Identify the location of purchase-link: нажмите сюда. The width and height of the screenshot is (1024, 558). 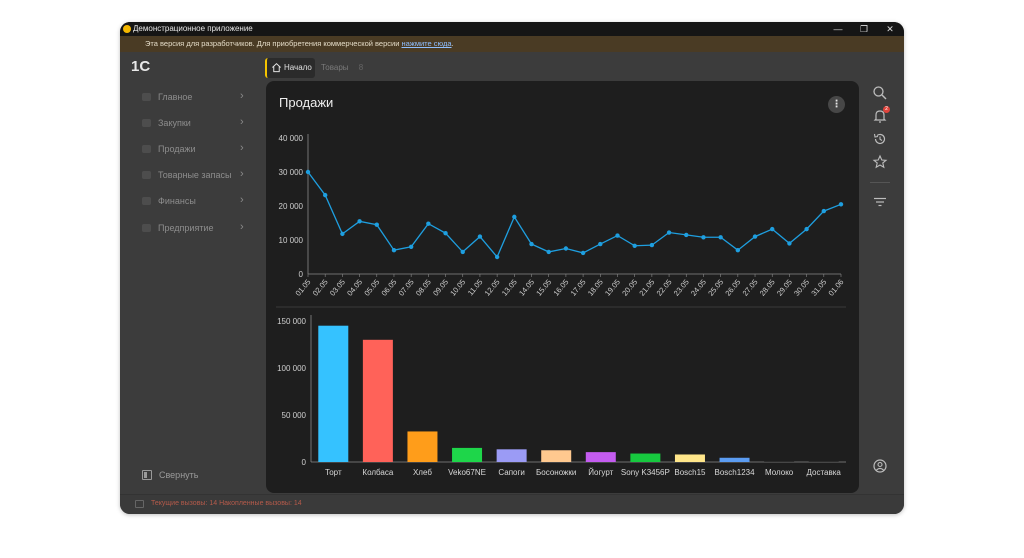
(426, 43).